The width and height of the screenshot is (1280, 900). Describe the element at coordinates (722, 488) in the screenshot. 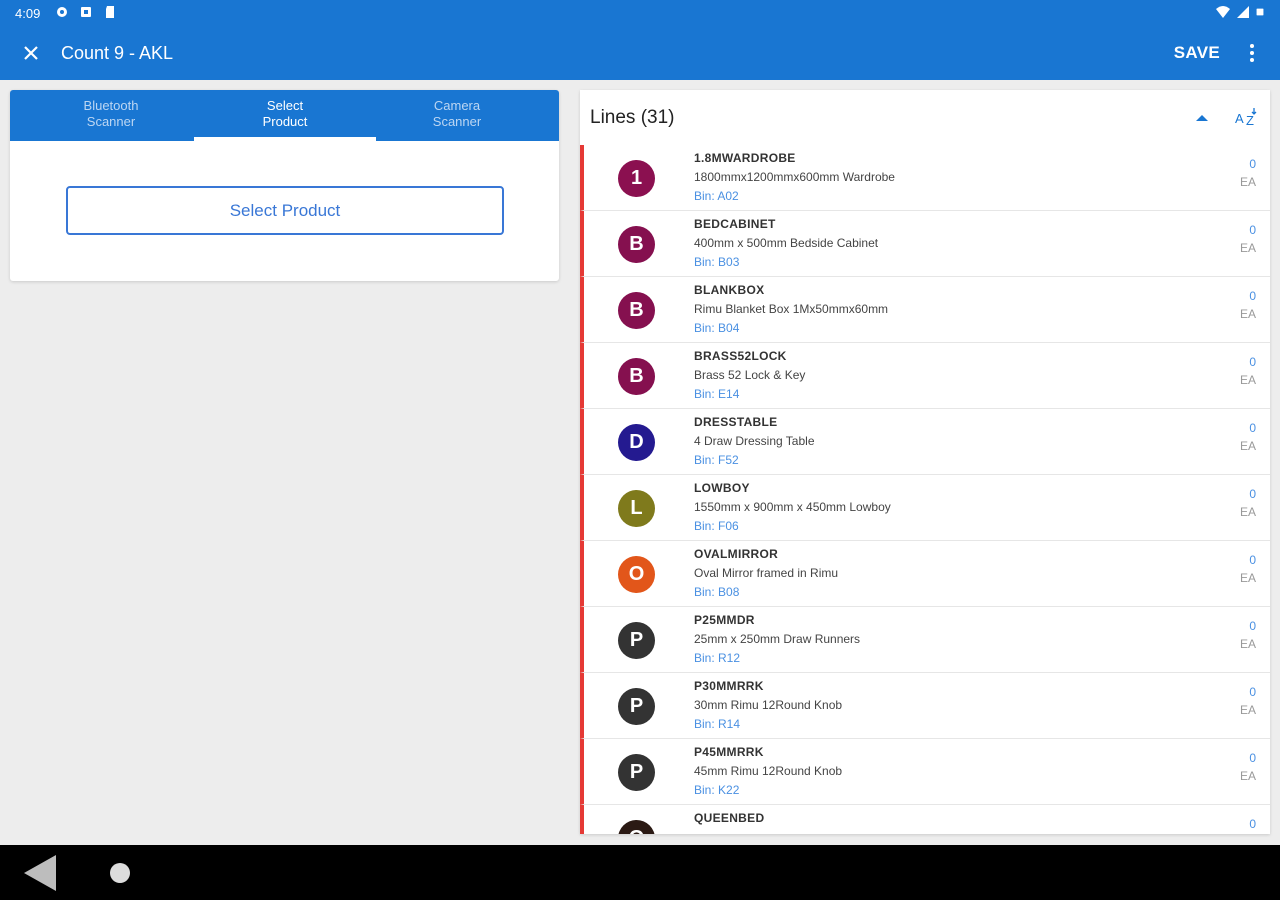

I see `item-code: LOWBOY` at that location.